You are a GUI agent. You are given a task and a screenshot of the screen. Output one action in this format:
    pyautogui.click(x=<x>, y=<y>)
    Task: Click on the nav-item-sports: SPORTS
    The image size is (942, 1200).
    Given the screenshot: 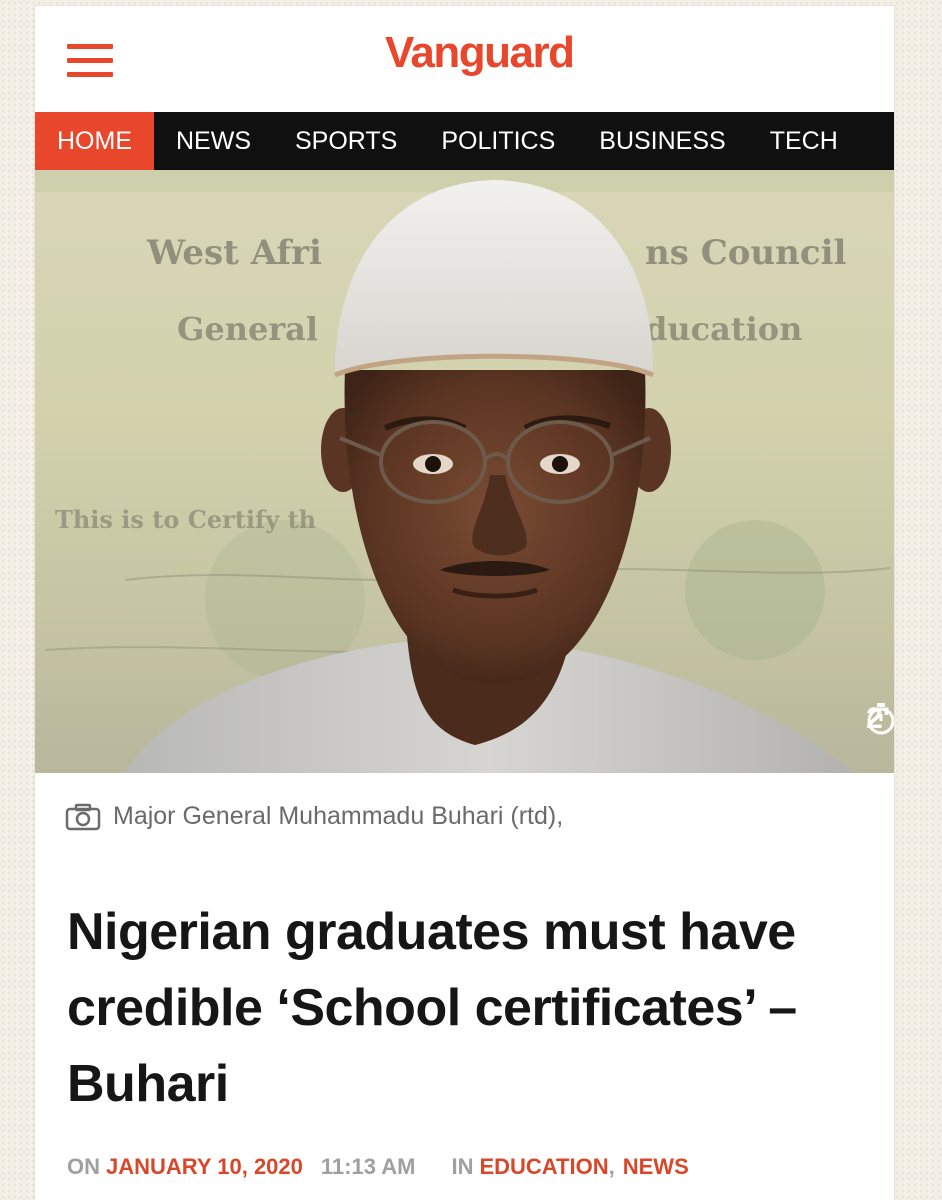 What is the action you would take?
    pyautogui.click(x=346, y=141)
    